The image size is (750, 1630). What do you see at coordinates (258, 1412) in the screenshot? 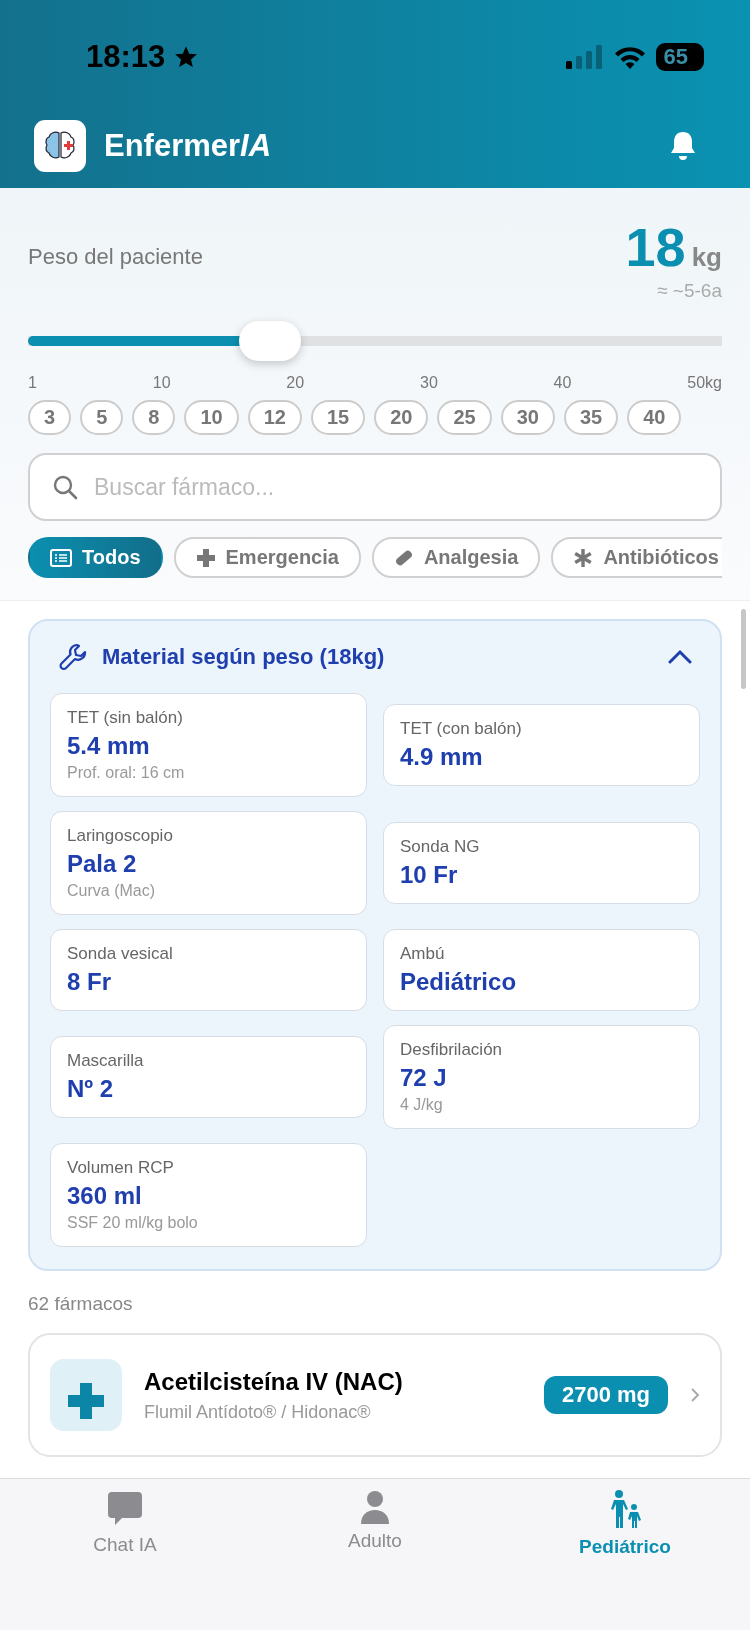
I see `drug-brand: Flumil Antídoto® / Hidonac®` at bounding box center [258, 1412].